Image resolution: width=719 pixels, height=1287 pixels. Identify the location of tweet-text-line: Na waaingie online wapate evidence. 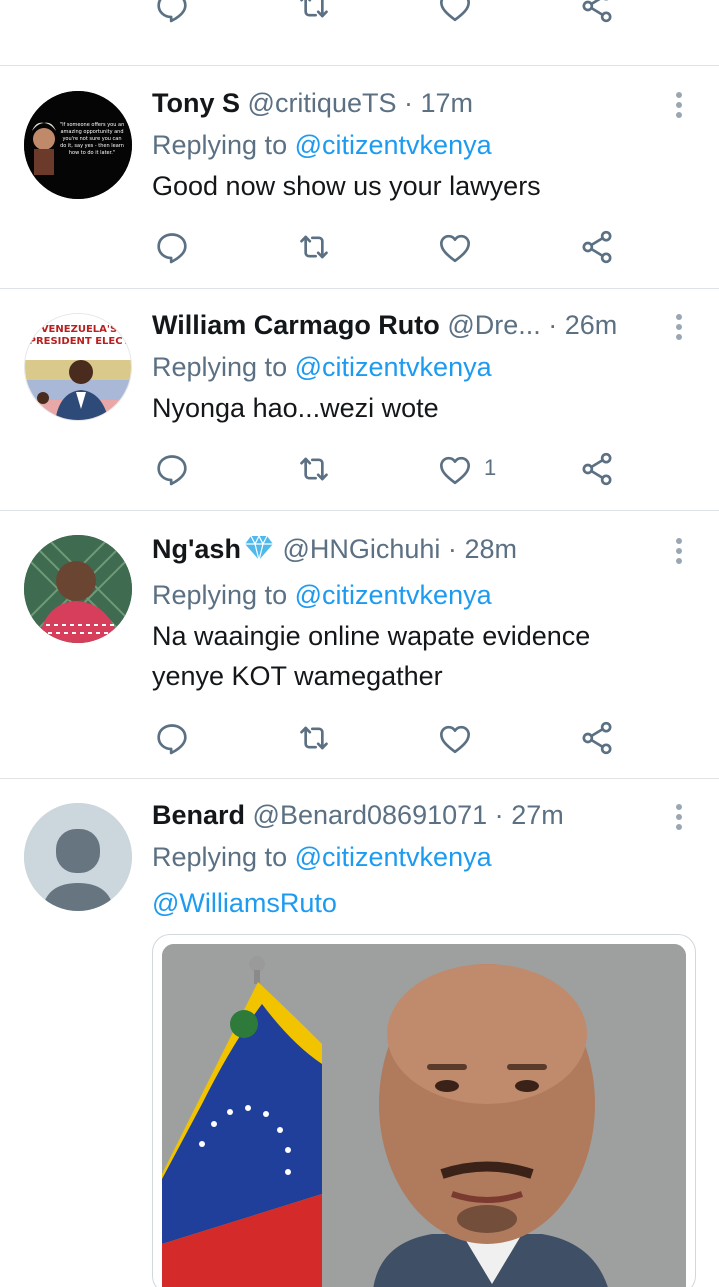
(371, 636).